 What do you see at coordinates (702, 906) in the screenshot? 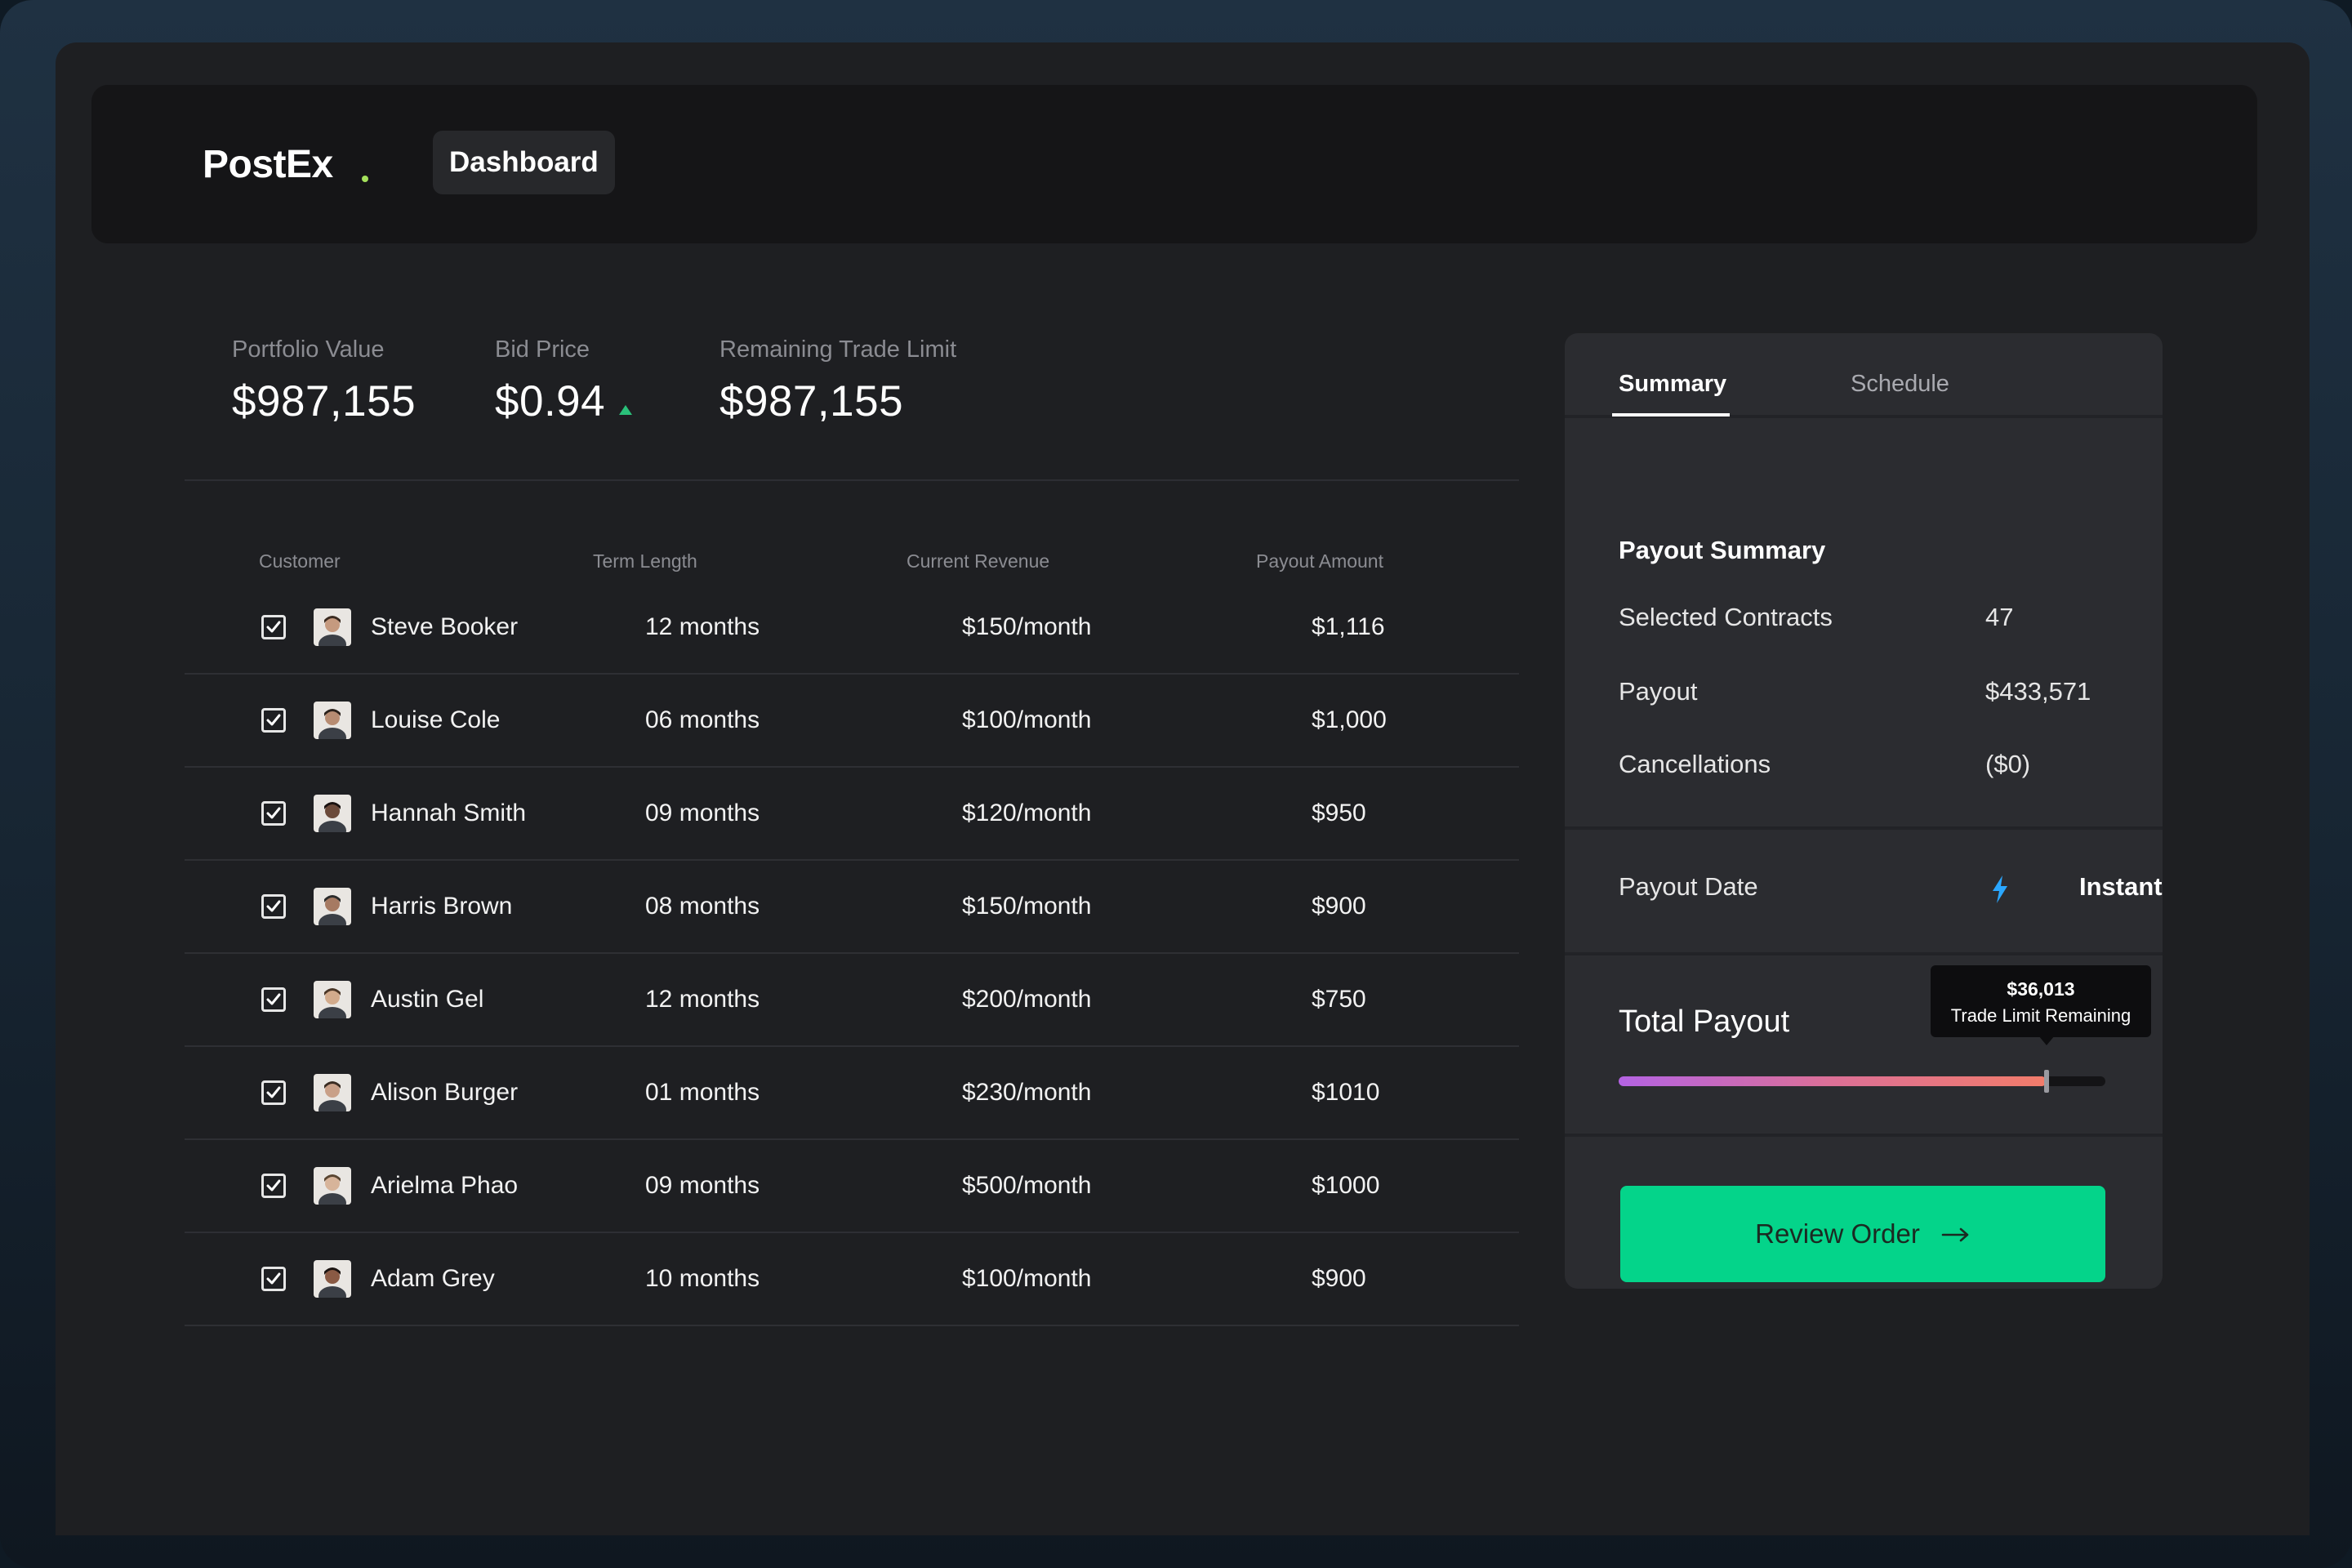
I see `term-length: 08 months` at bounding box center [702, 906].